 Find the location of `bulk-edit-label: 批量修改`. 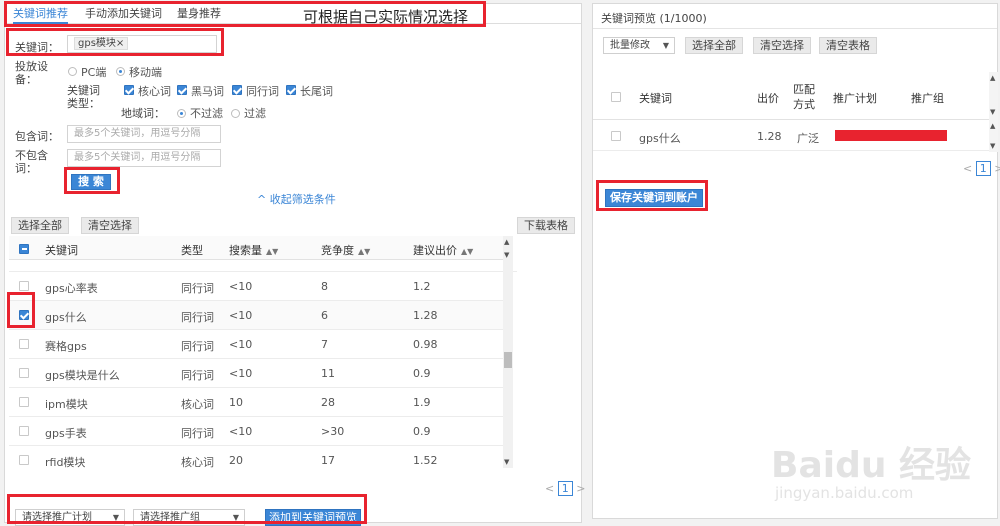

bulk-edit-label: 批量修改 is located at coordinates (630, 45).